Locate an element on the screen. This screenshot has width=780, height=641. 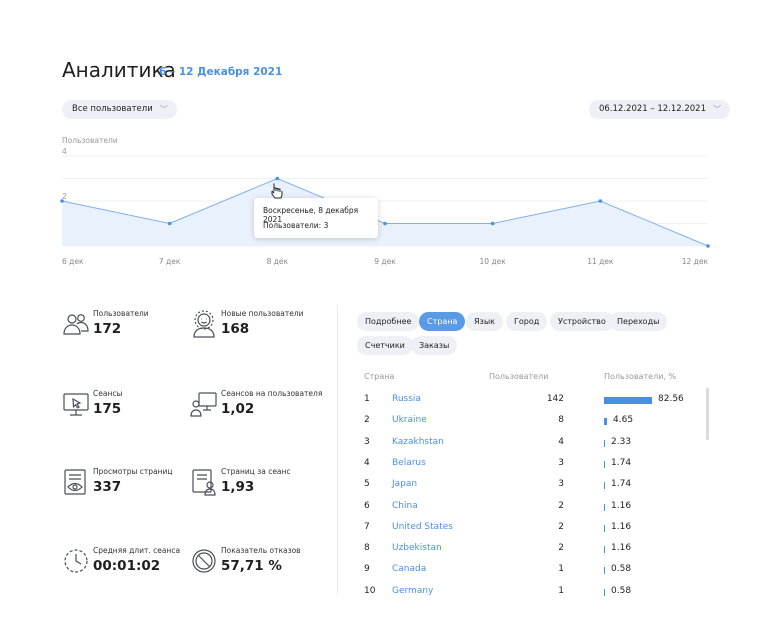
tab-0: Подробнее is located at coordinates (388, 321).